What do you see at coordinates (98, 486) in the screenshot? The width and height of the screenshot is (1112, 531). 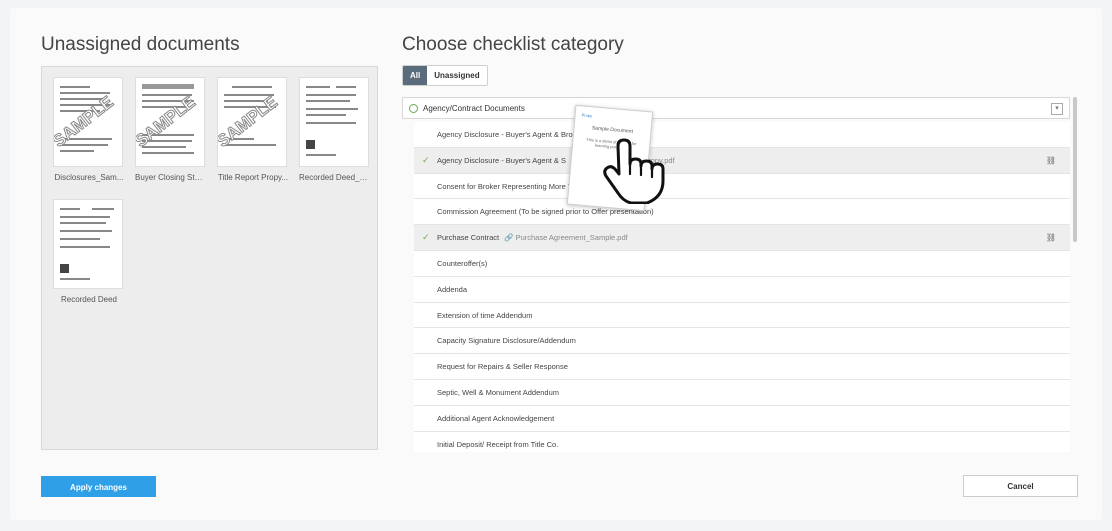 I see `apply-changes-button: Apply changes` at bounding box center [98, 486].